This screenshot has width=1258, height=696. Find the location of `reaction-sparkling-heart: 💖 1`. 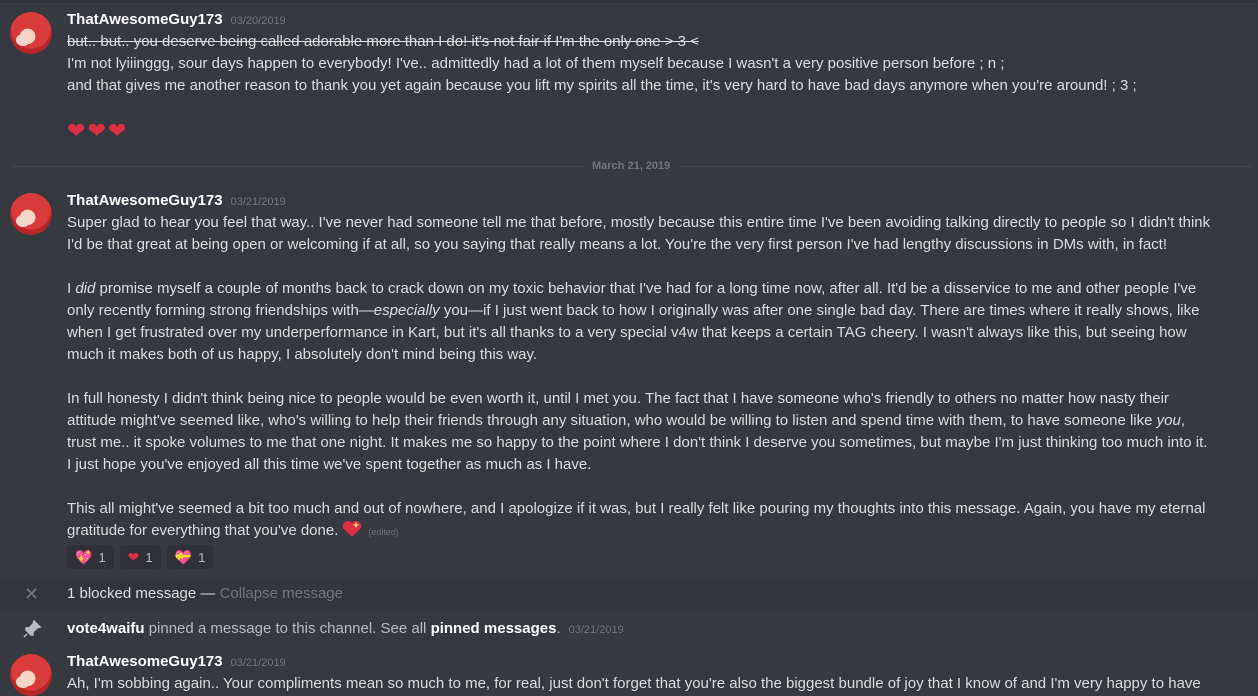

reaction-sparkling-heart: 💖 1 is located at coordinates (90, 557).